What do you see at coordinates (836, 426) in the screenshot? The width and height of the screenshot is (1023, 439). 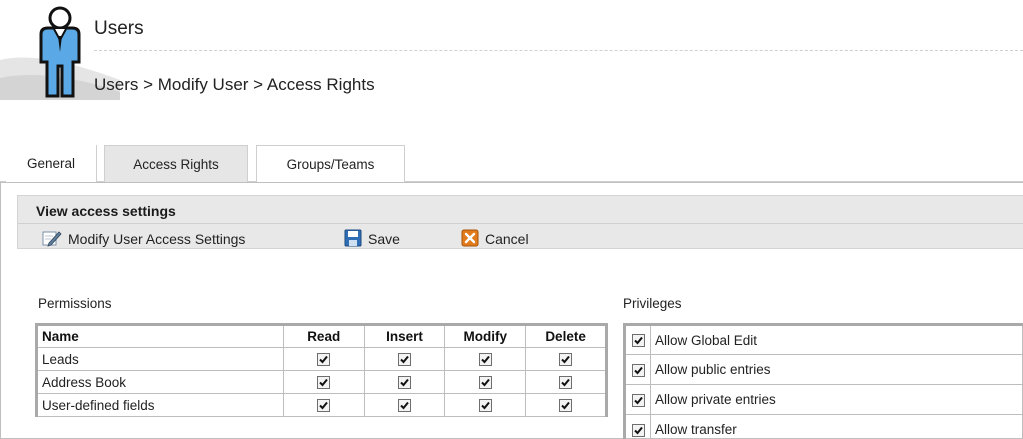 I see `privilege-label: Allow transfer` at bounding box center [836, 426].